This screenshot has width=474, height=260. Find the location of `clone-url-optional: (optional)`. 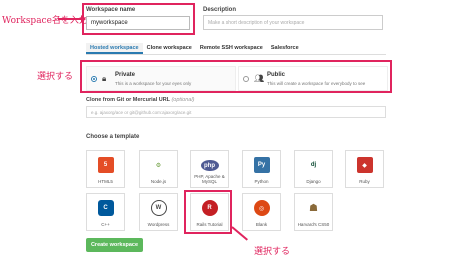

clone-url-optional: (optional) is located at coordinates (183, 100).